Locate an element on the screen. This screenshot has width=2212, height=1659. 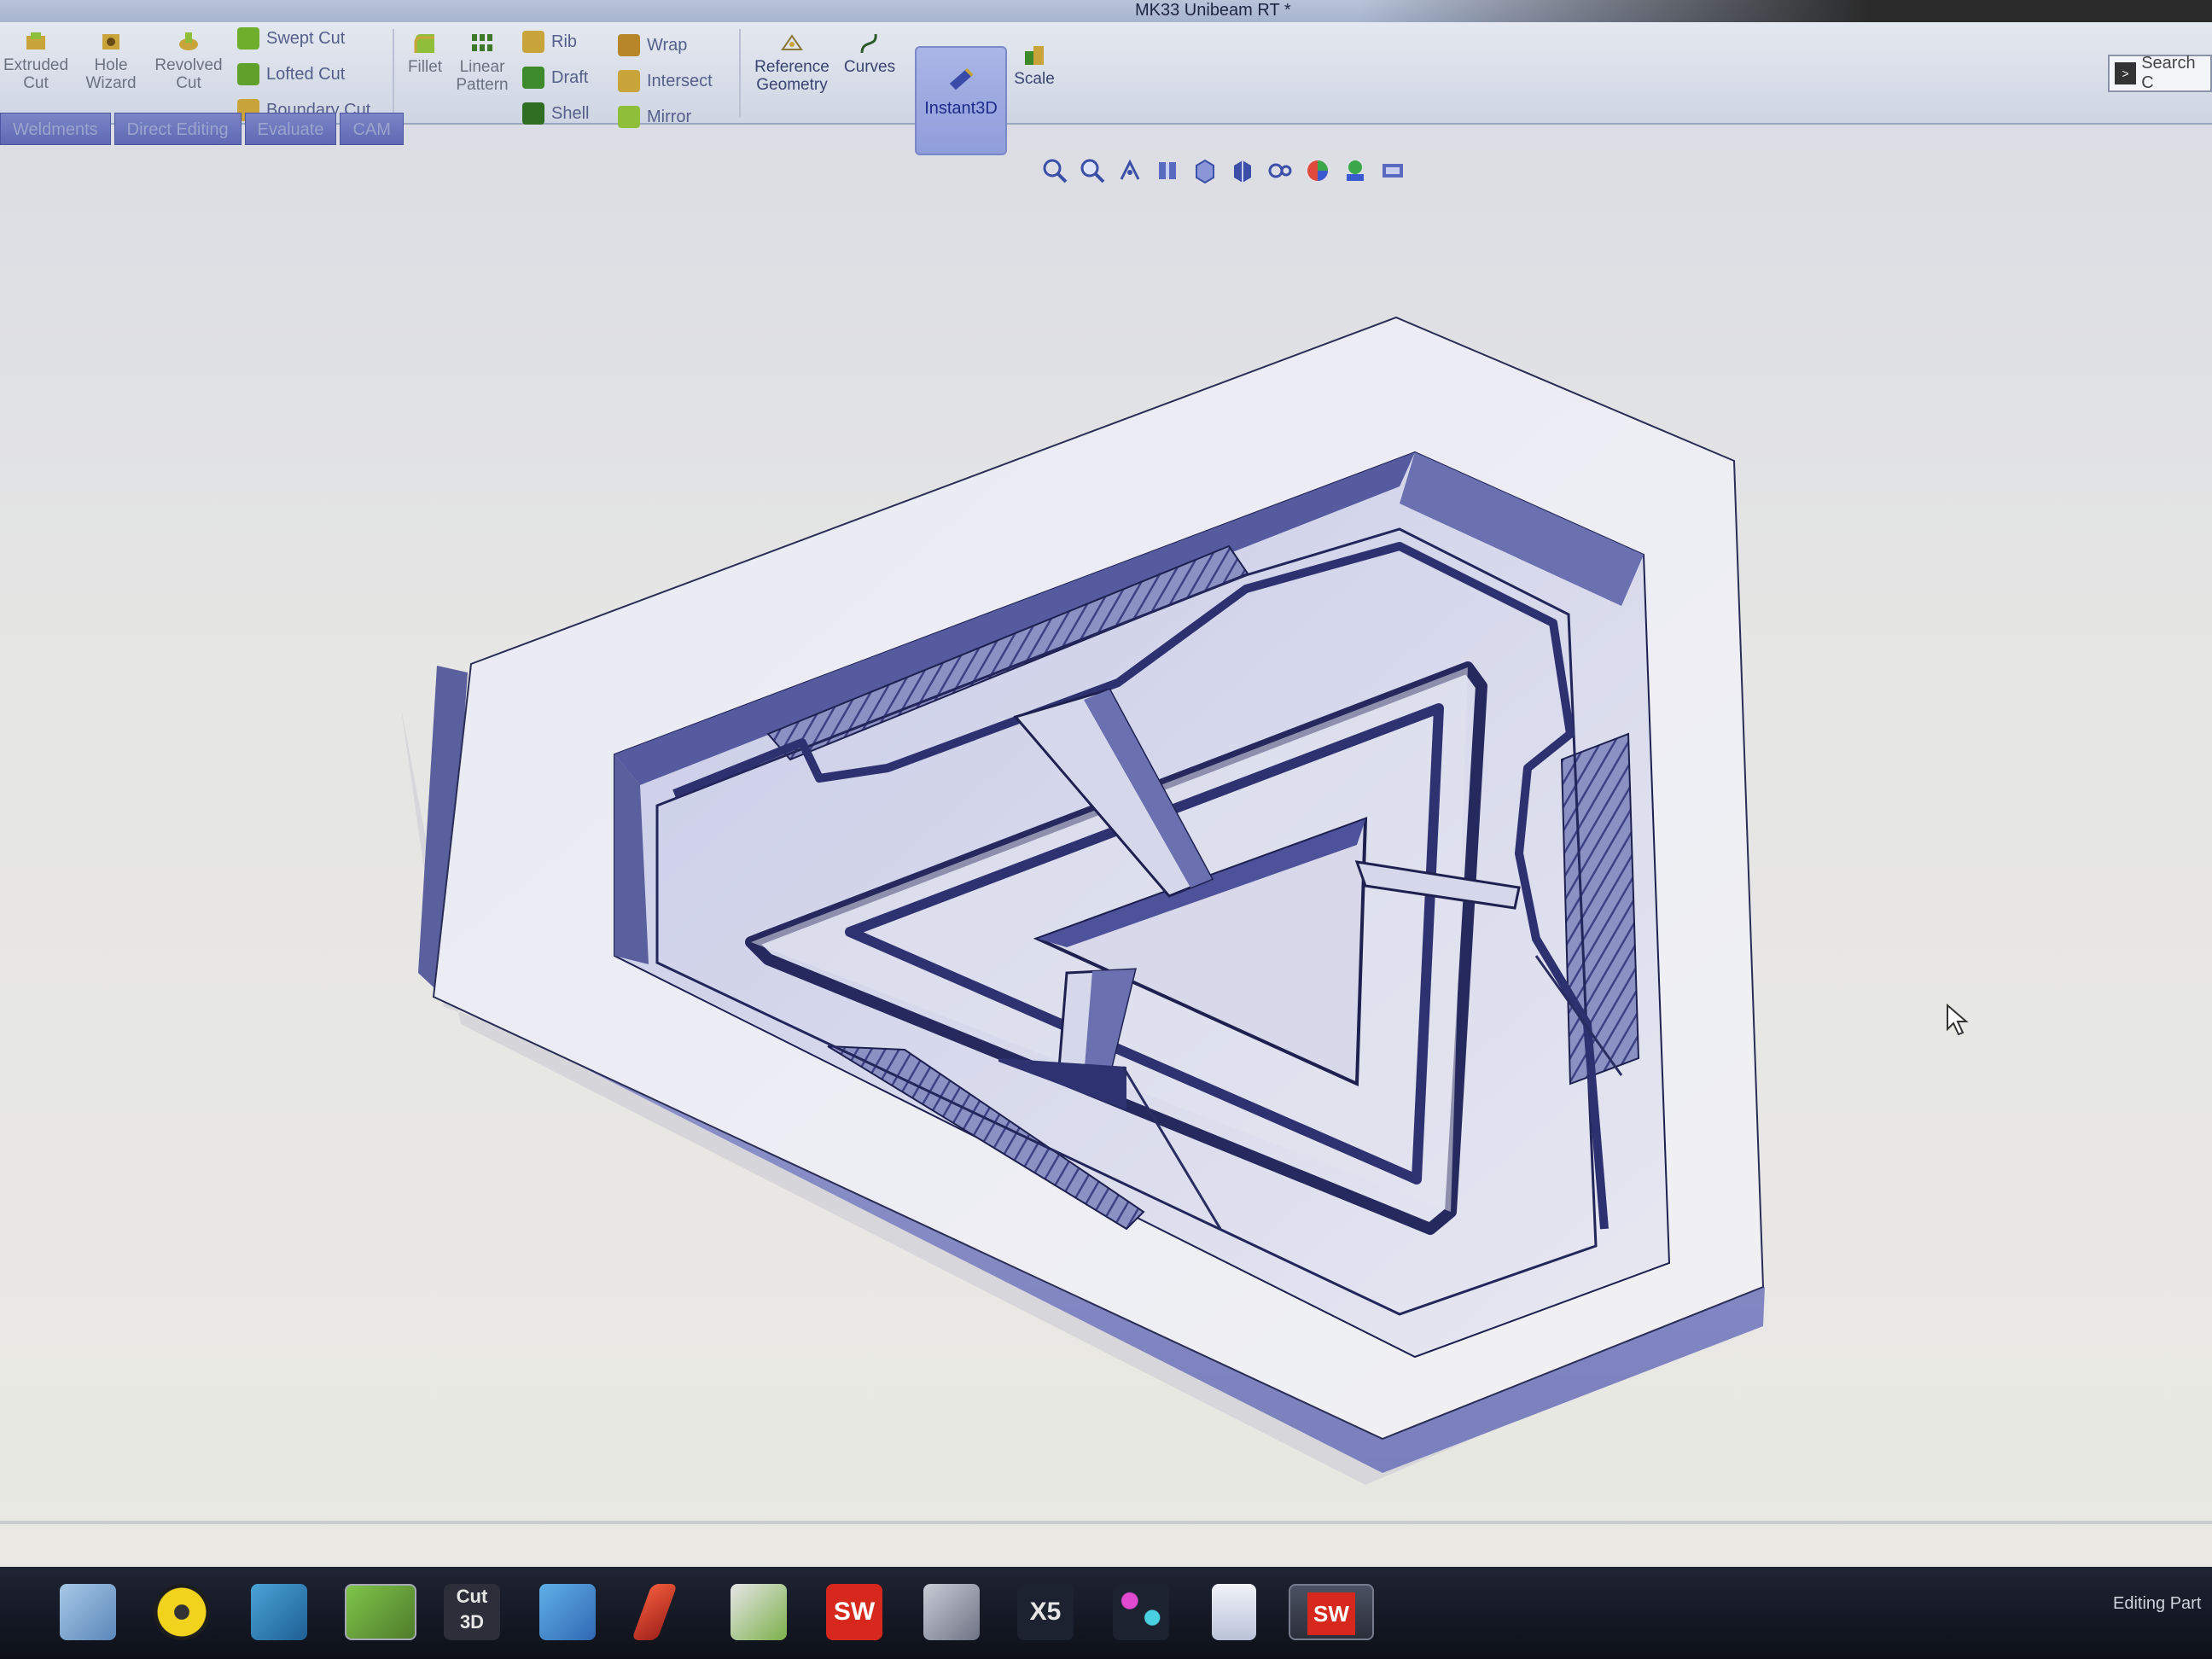
linear-pattern-icon is located at coordinates (482, 42).